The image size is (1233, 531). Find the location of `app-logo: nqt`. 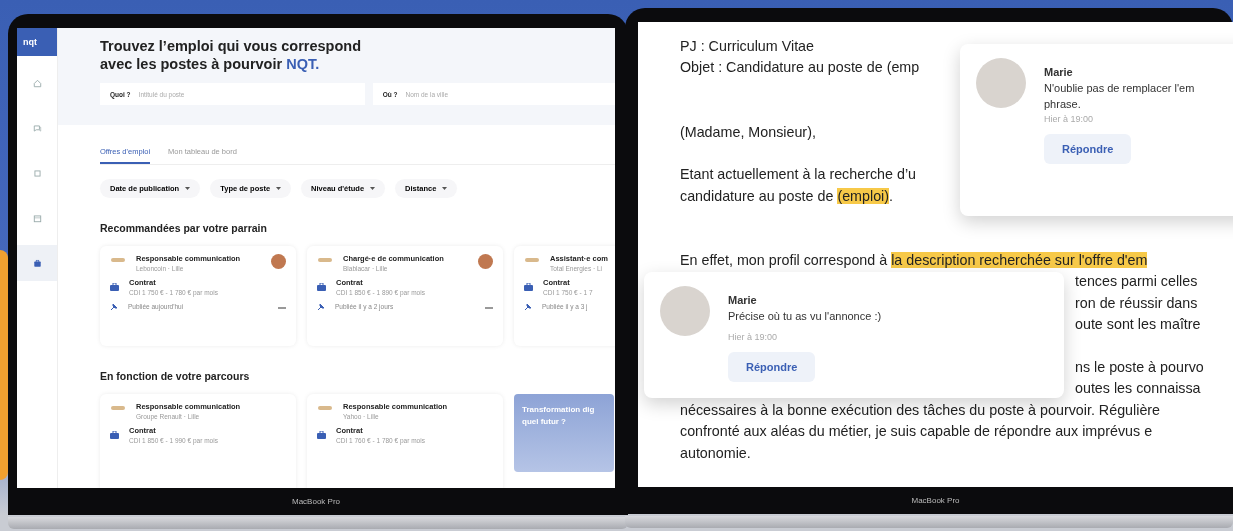

app-logo: nqt is located at coordinates (37, 42).